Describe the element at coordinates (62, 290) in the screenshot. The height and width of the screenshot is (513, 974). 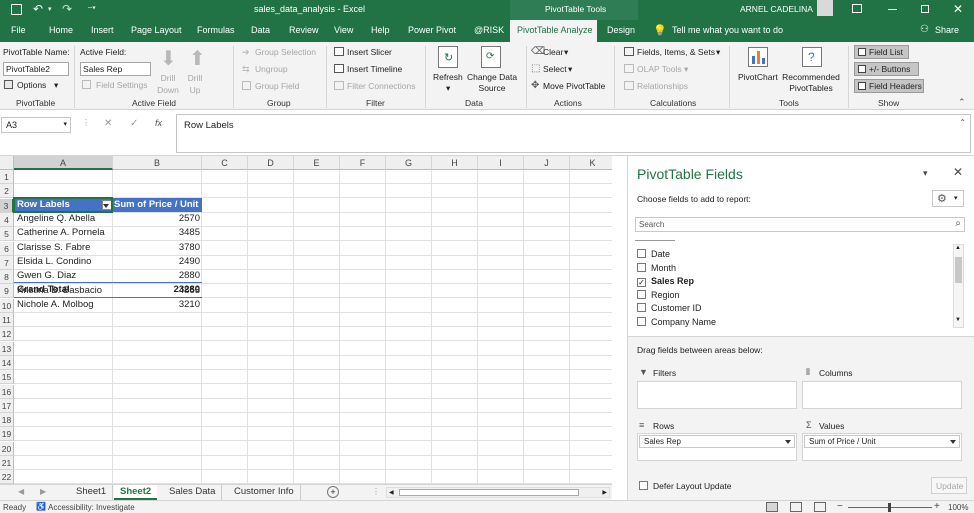
I see `grand-total-label: Grand Total` at that location.